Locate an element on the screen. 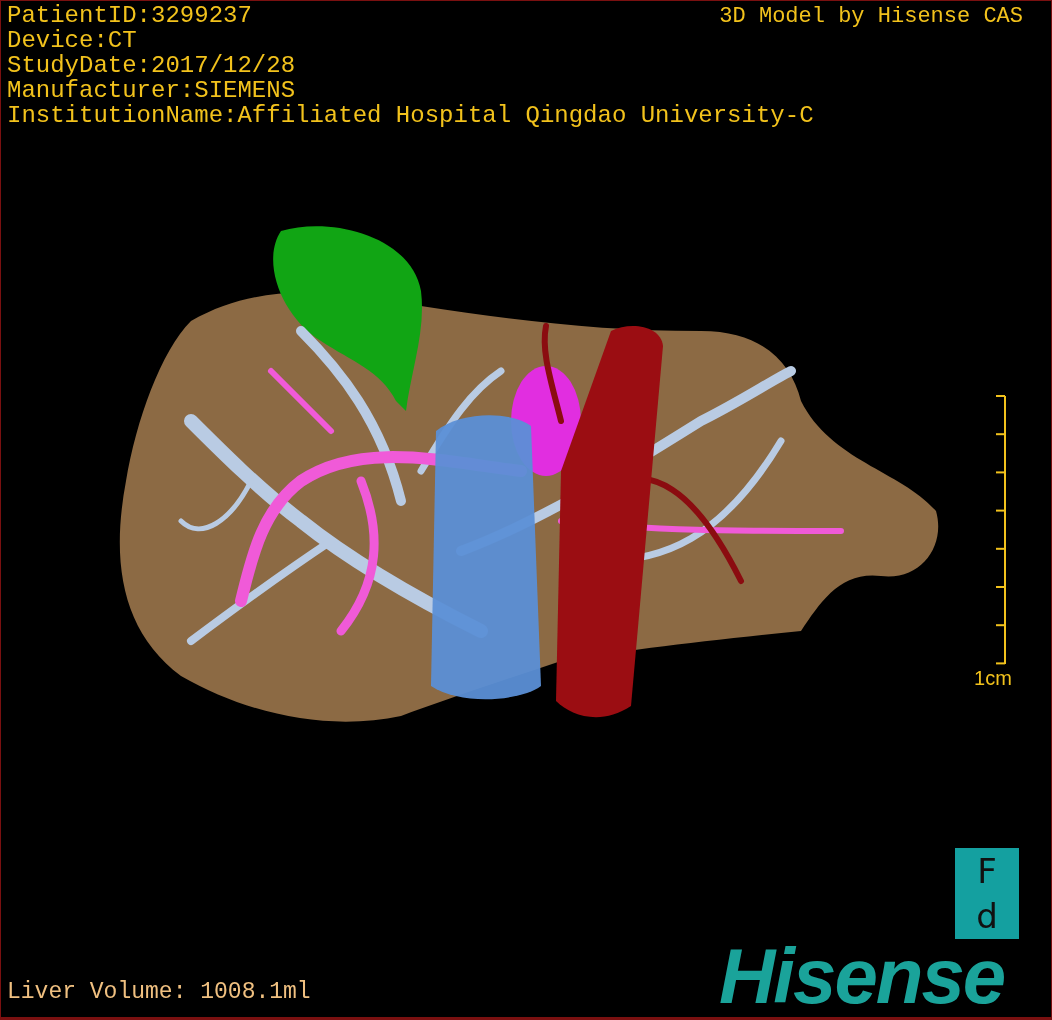  marker-letter: F is located at coordinates (987, 870).